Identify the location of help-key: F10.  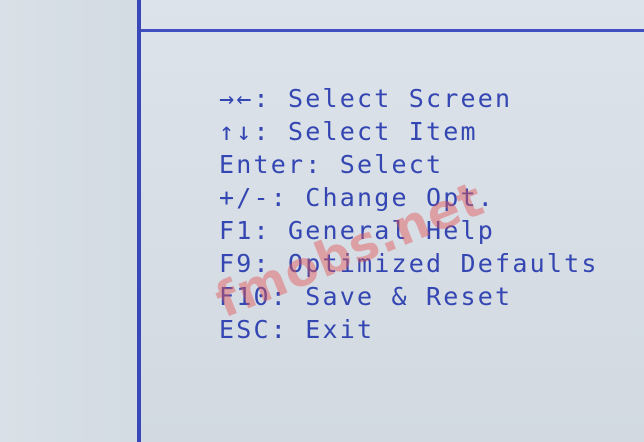
(245, 296).